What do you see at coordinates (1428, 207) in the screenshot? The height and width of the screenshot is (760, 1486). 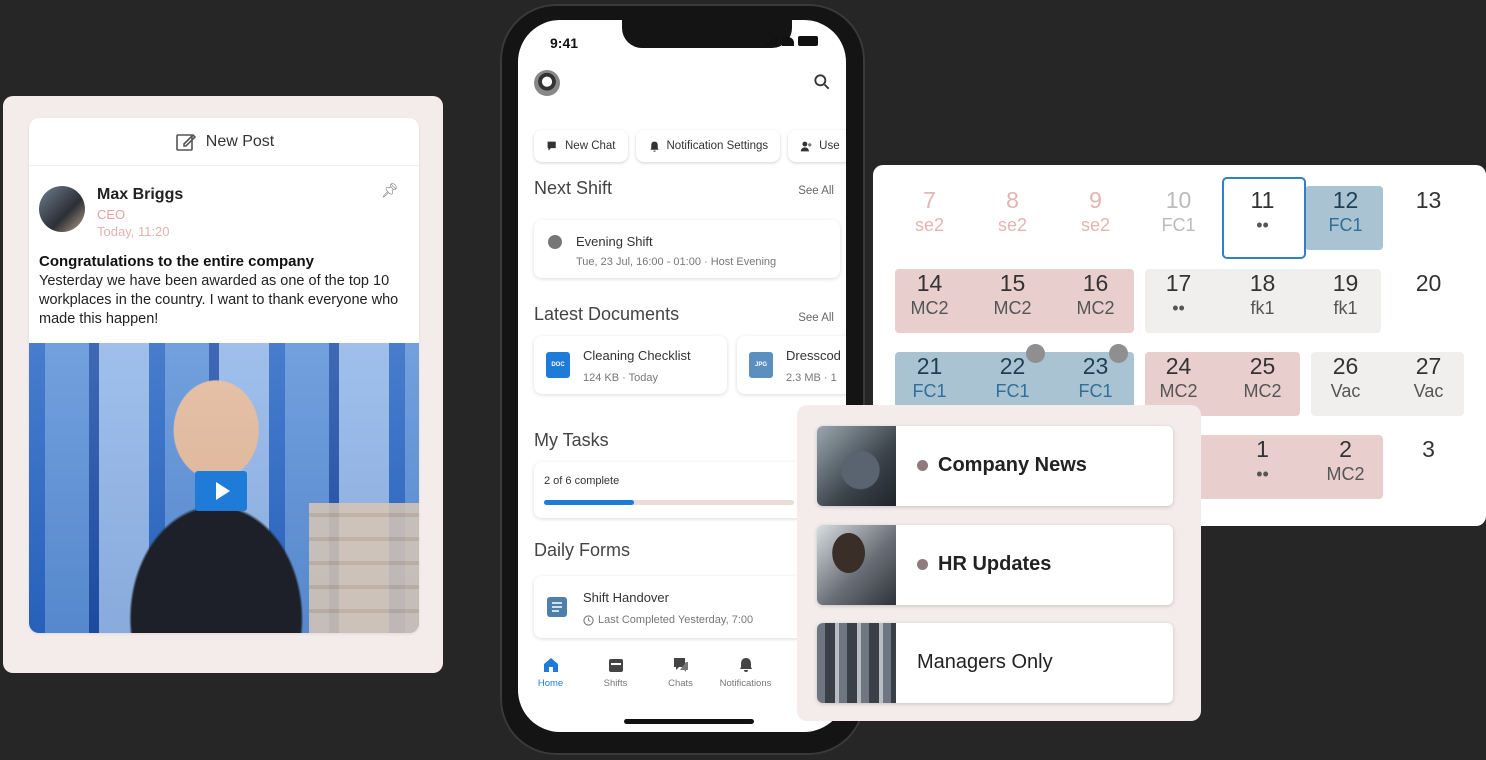 I see `calendar-day: 13` at bounding box center [1428, 207].